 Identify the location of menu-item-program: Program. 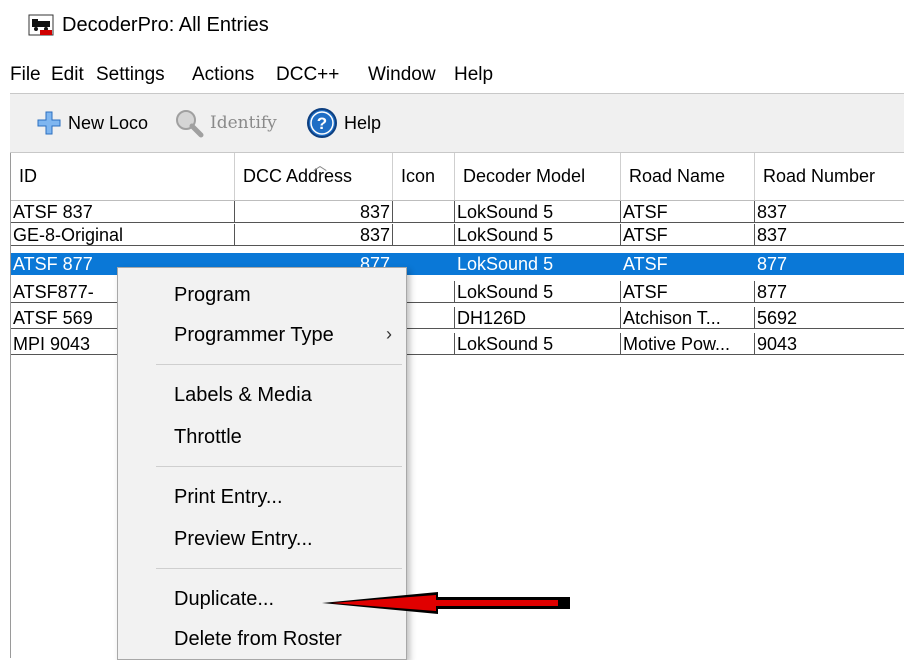
(212, 295).